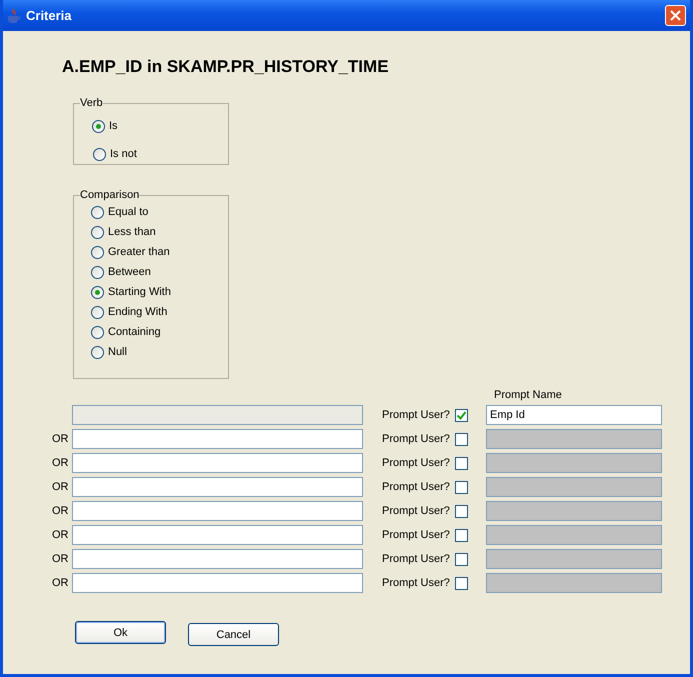 Image resolution: width=693 pixels, height=677 pixels. I want to click on group-label: Verb, so click(91, 103).